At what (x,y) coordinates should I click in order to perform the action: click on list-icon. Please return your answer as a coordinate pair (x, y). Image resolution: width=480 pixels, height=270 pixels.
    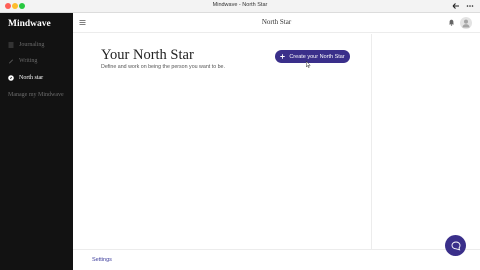
    Looking at the image, I should click on (11, 44).